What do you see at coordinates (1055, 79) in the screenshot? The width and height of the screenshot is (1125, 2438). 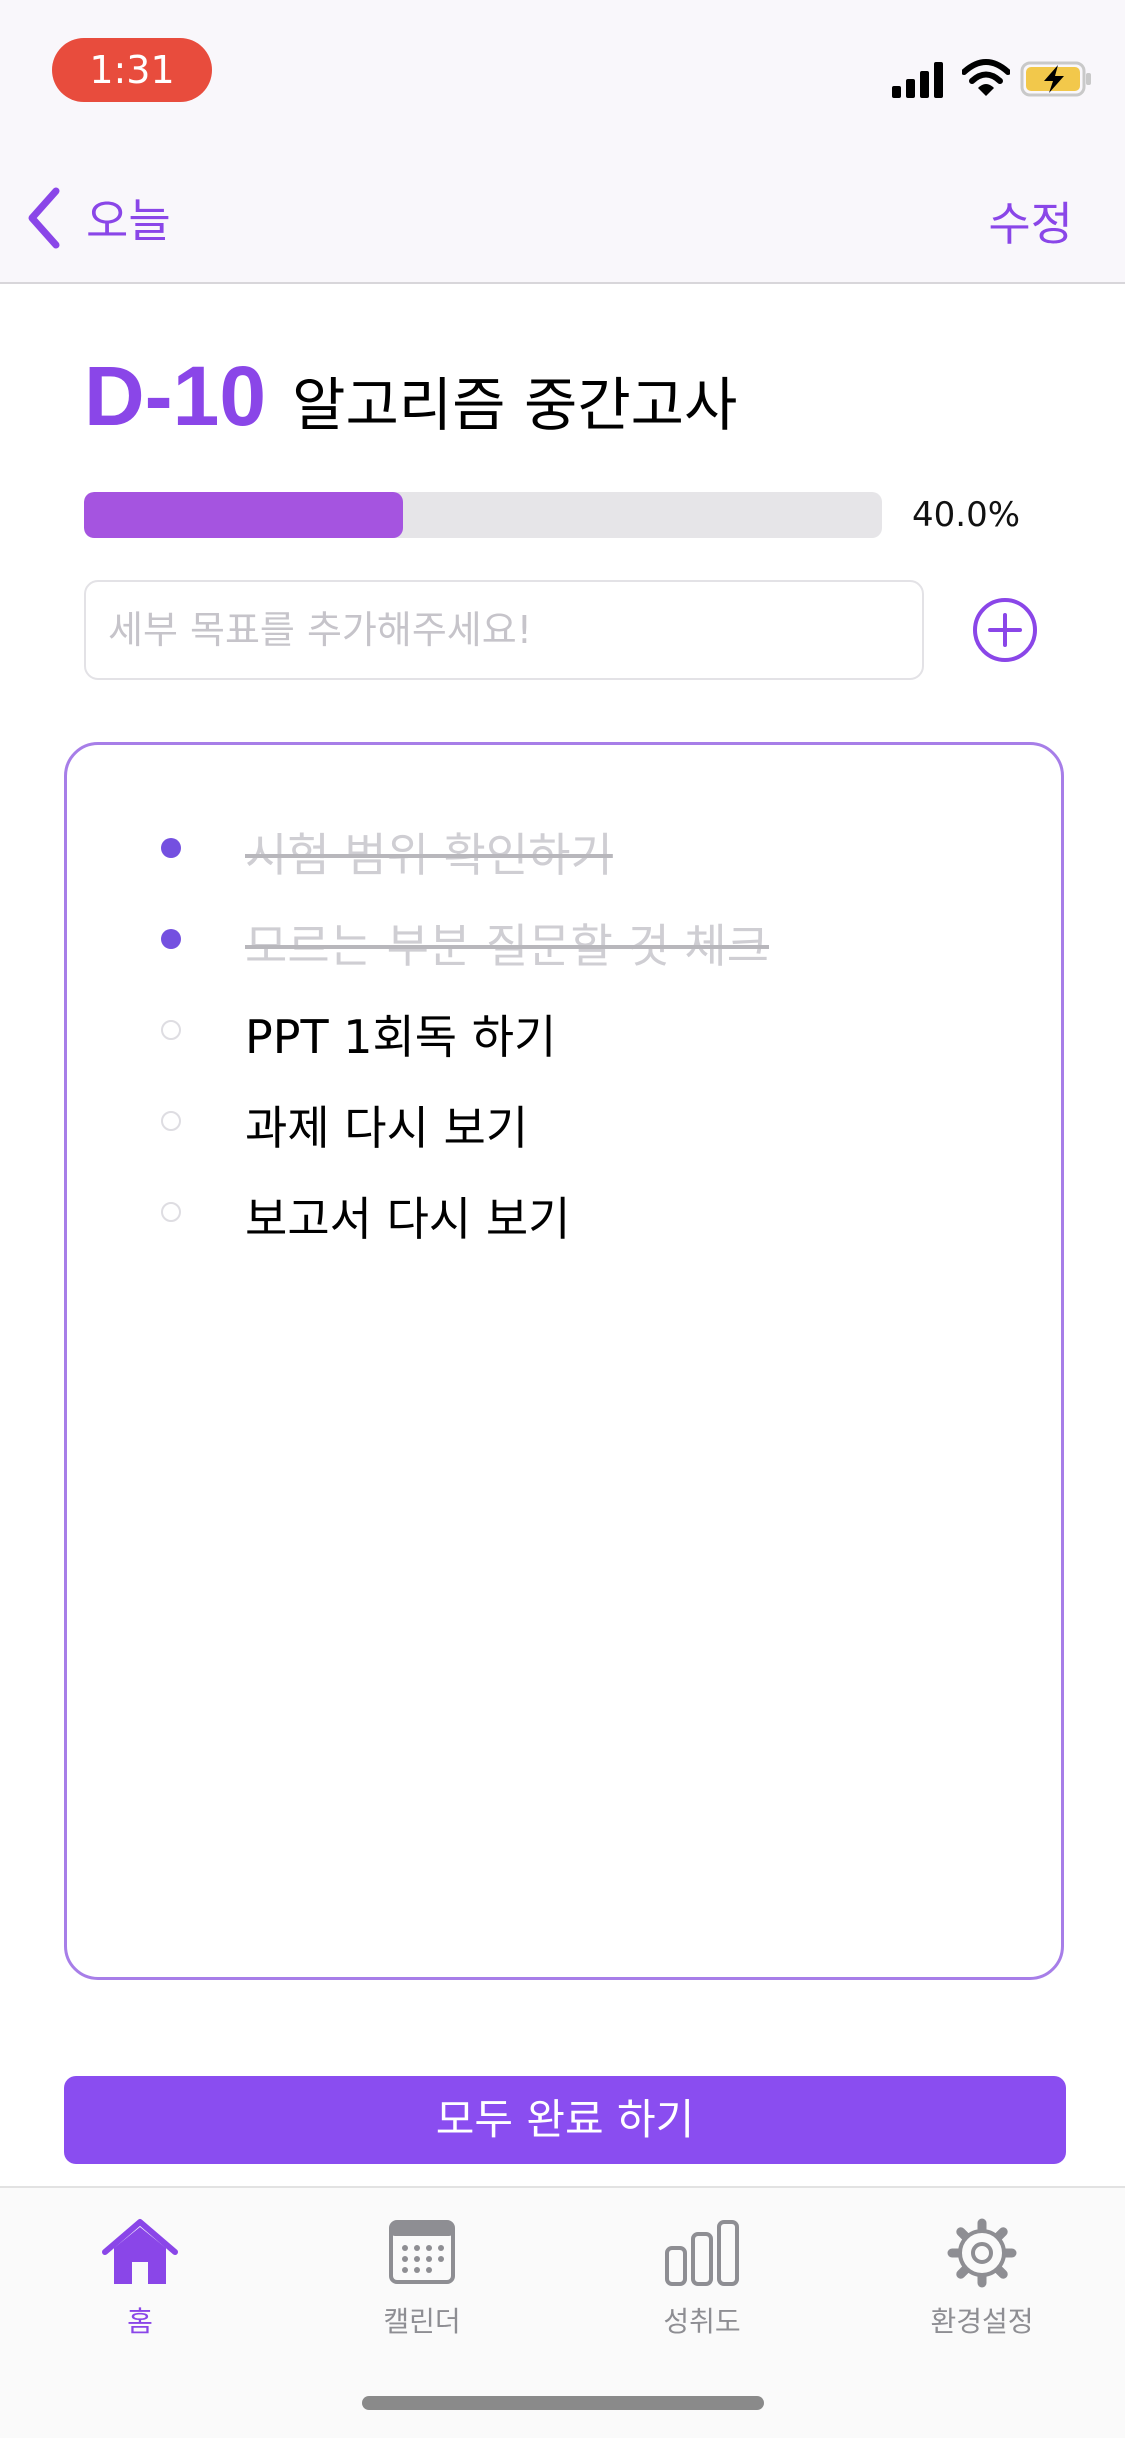 I see `battery-charging-icon` at bounding box center [1055, 79].